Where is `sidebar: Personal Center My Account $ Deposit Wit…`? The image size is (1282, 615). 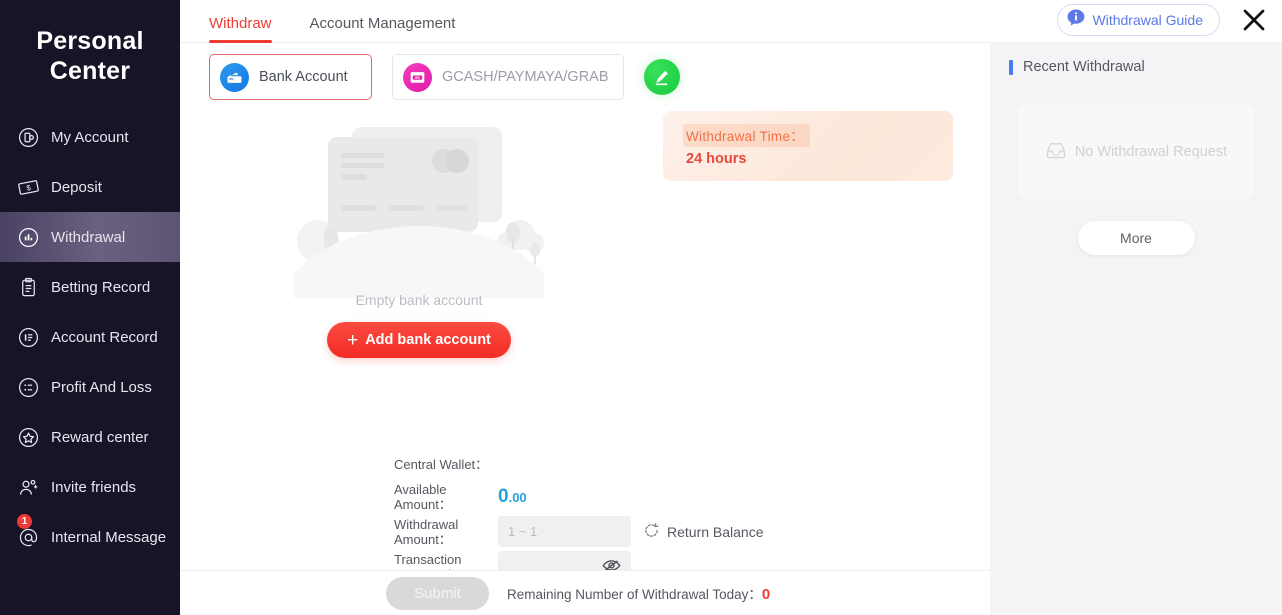 sidebar: Personal Center My Account $ Deposit Wit… is located at coordinates (90, 307).